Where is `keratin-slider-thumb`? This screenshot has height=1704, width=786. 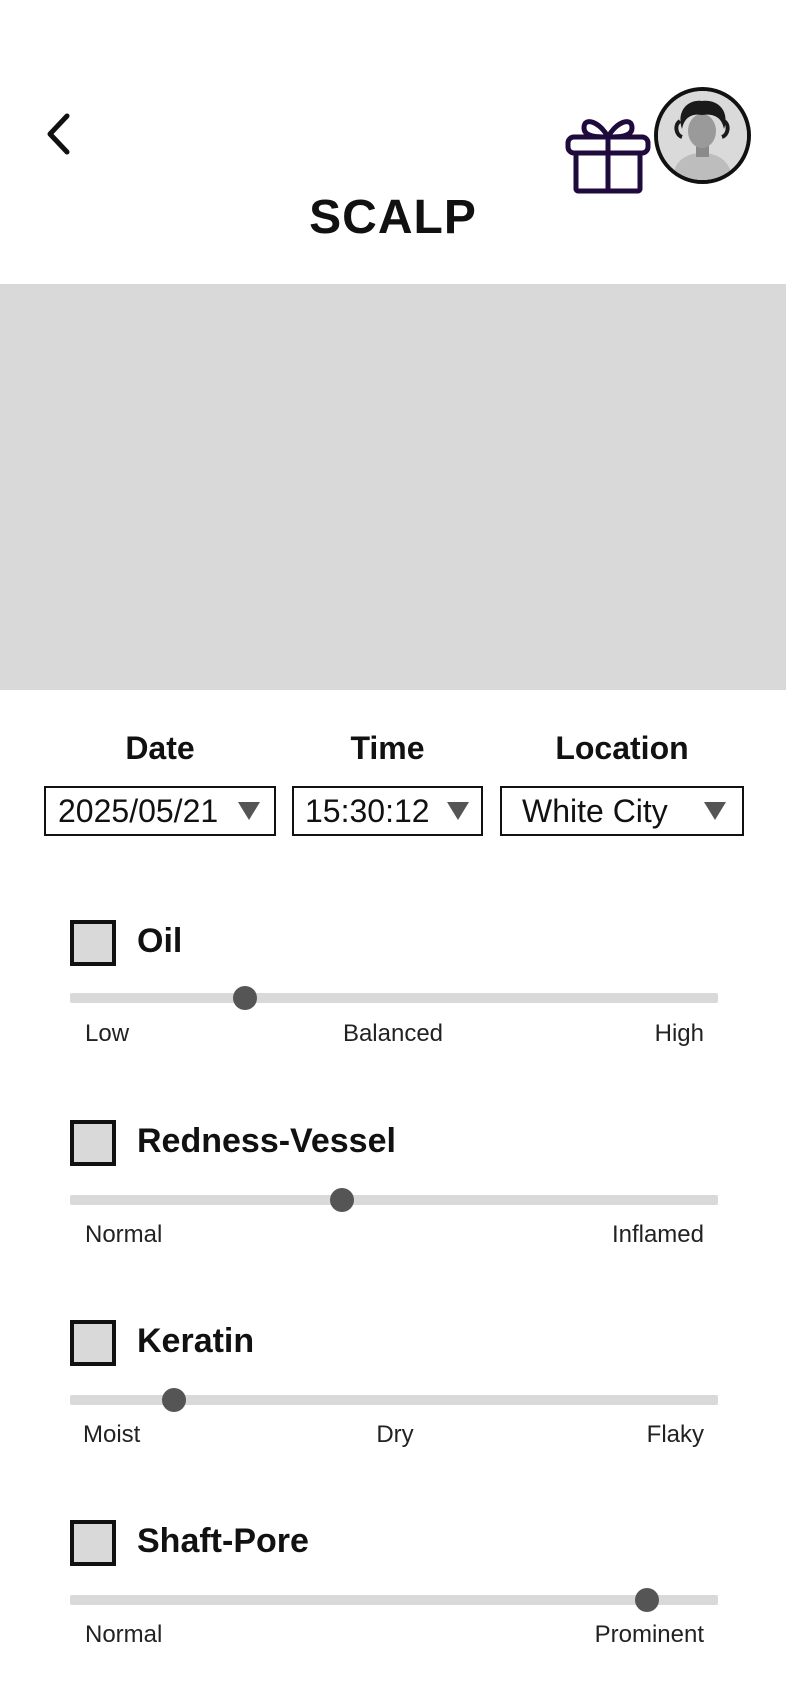
keratin-slider-thumb is located at coordinates (173, 1400).